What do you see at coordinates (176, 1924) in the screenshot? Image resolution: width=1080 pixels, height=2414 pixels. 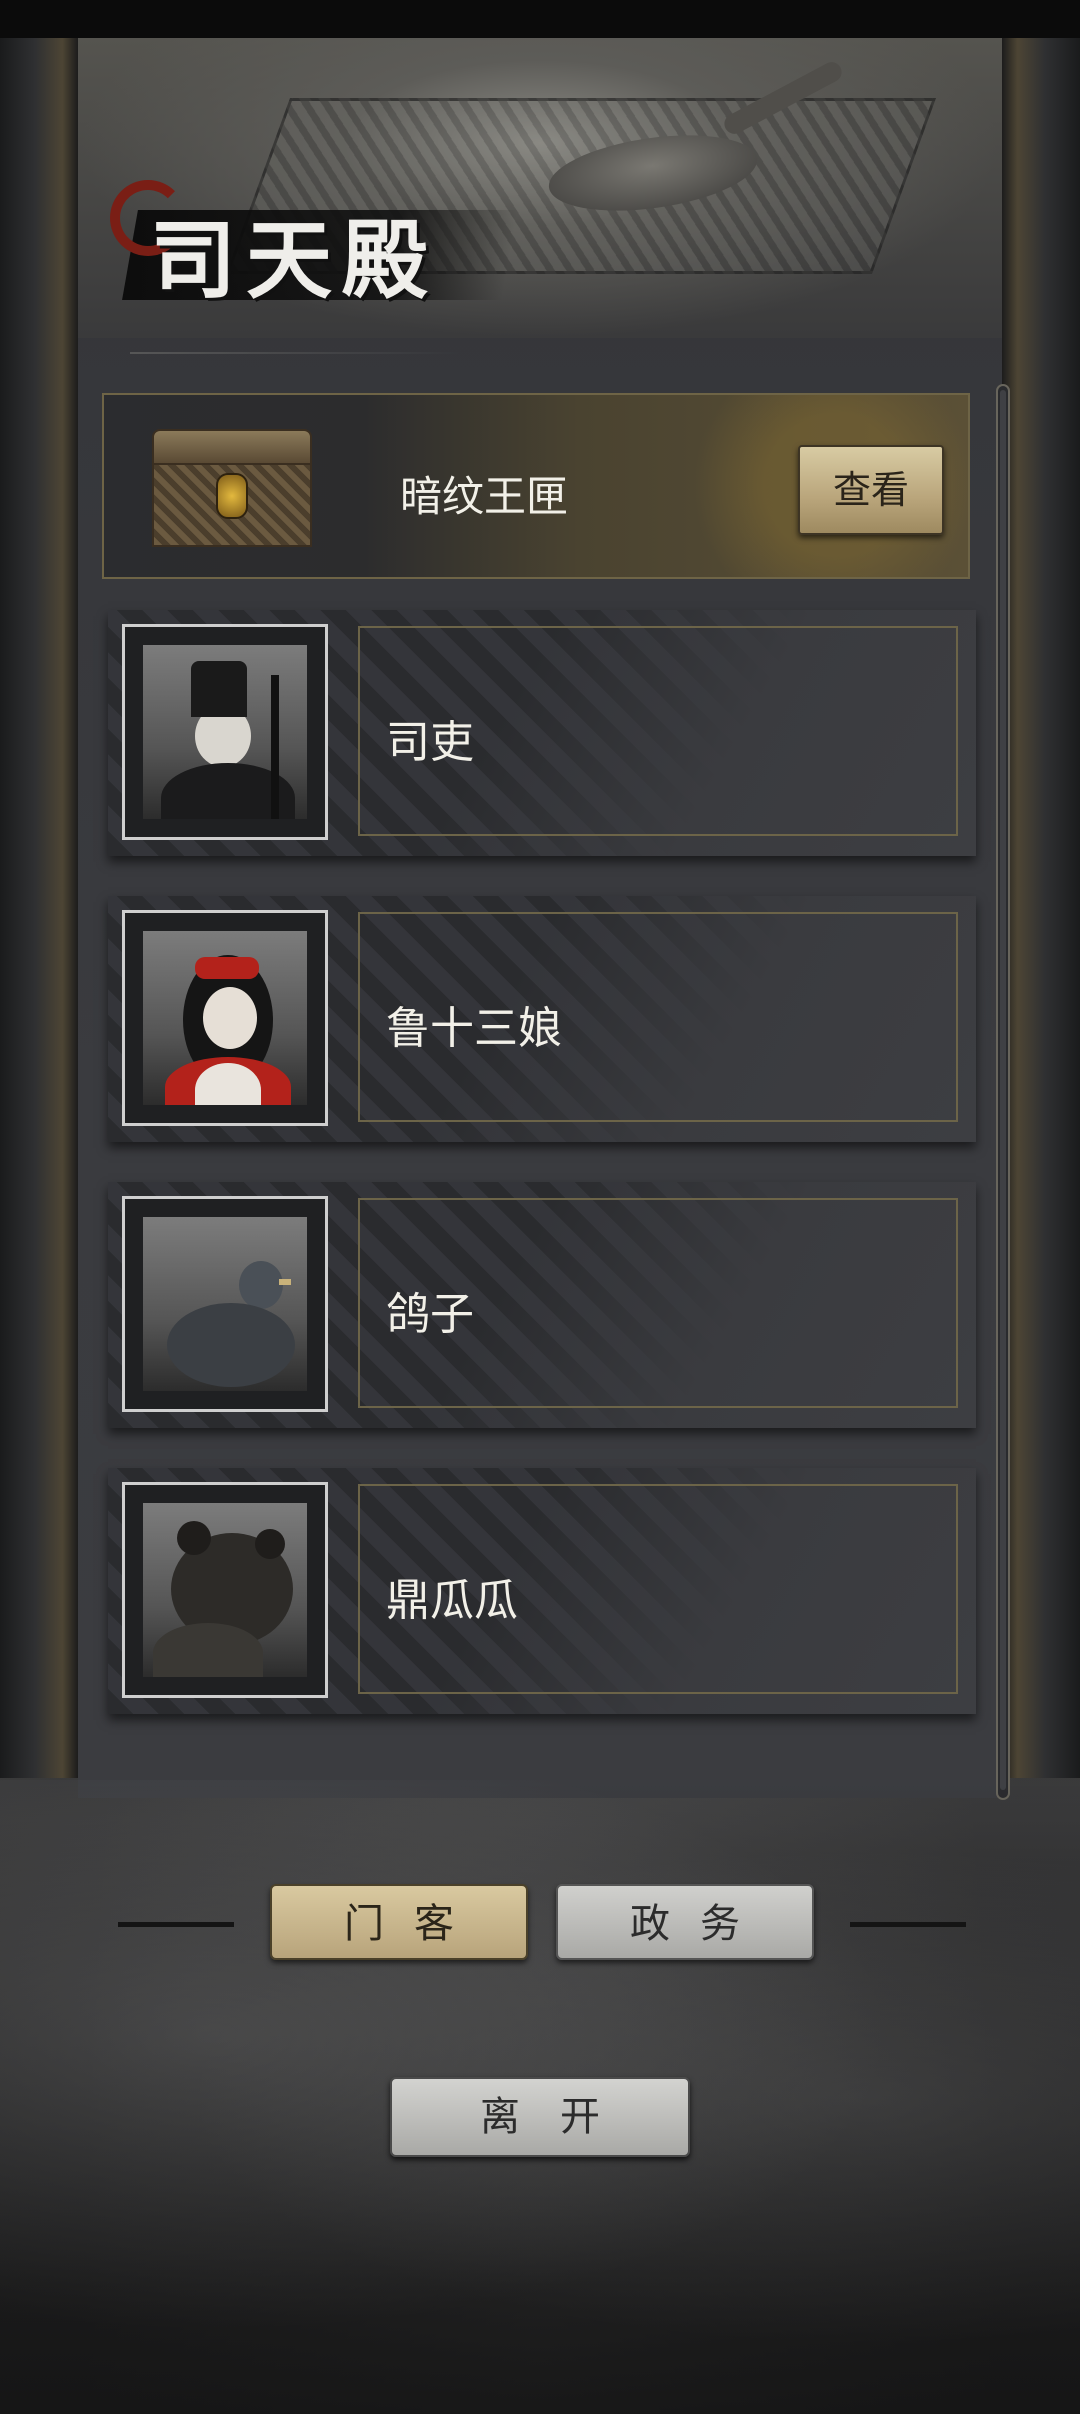 I see `tab-divider-left` at bounding box center [176, 1924].